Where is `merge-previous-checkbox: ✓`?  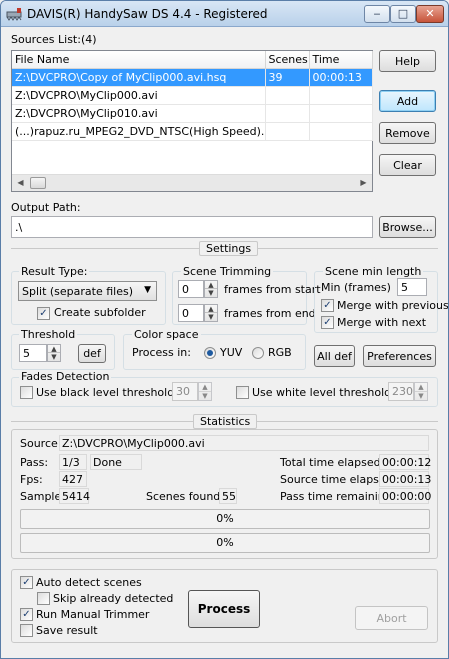
merge-previous-checkbox: ✓ is located at coordinates (327, 305).